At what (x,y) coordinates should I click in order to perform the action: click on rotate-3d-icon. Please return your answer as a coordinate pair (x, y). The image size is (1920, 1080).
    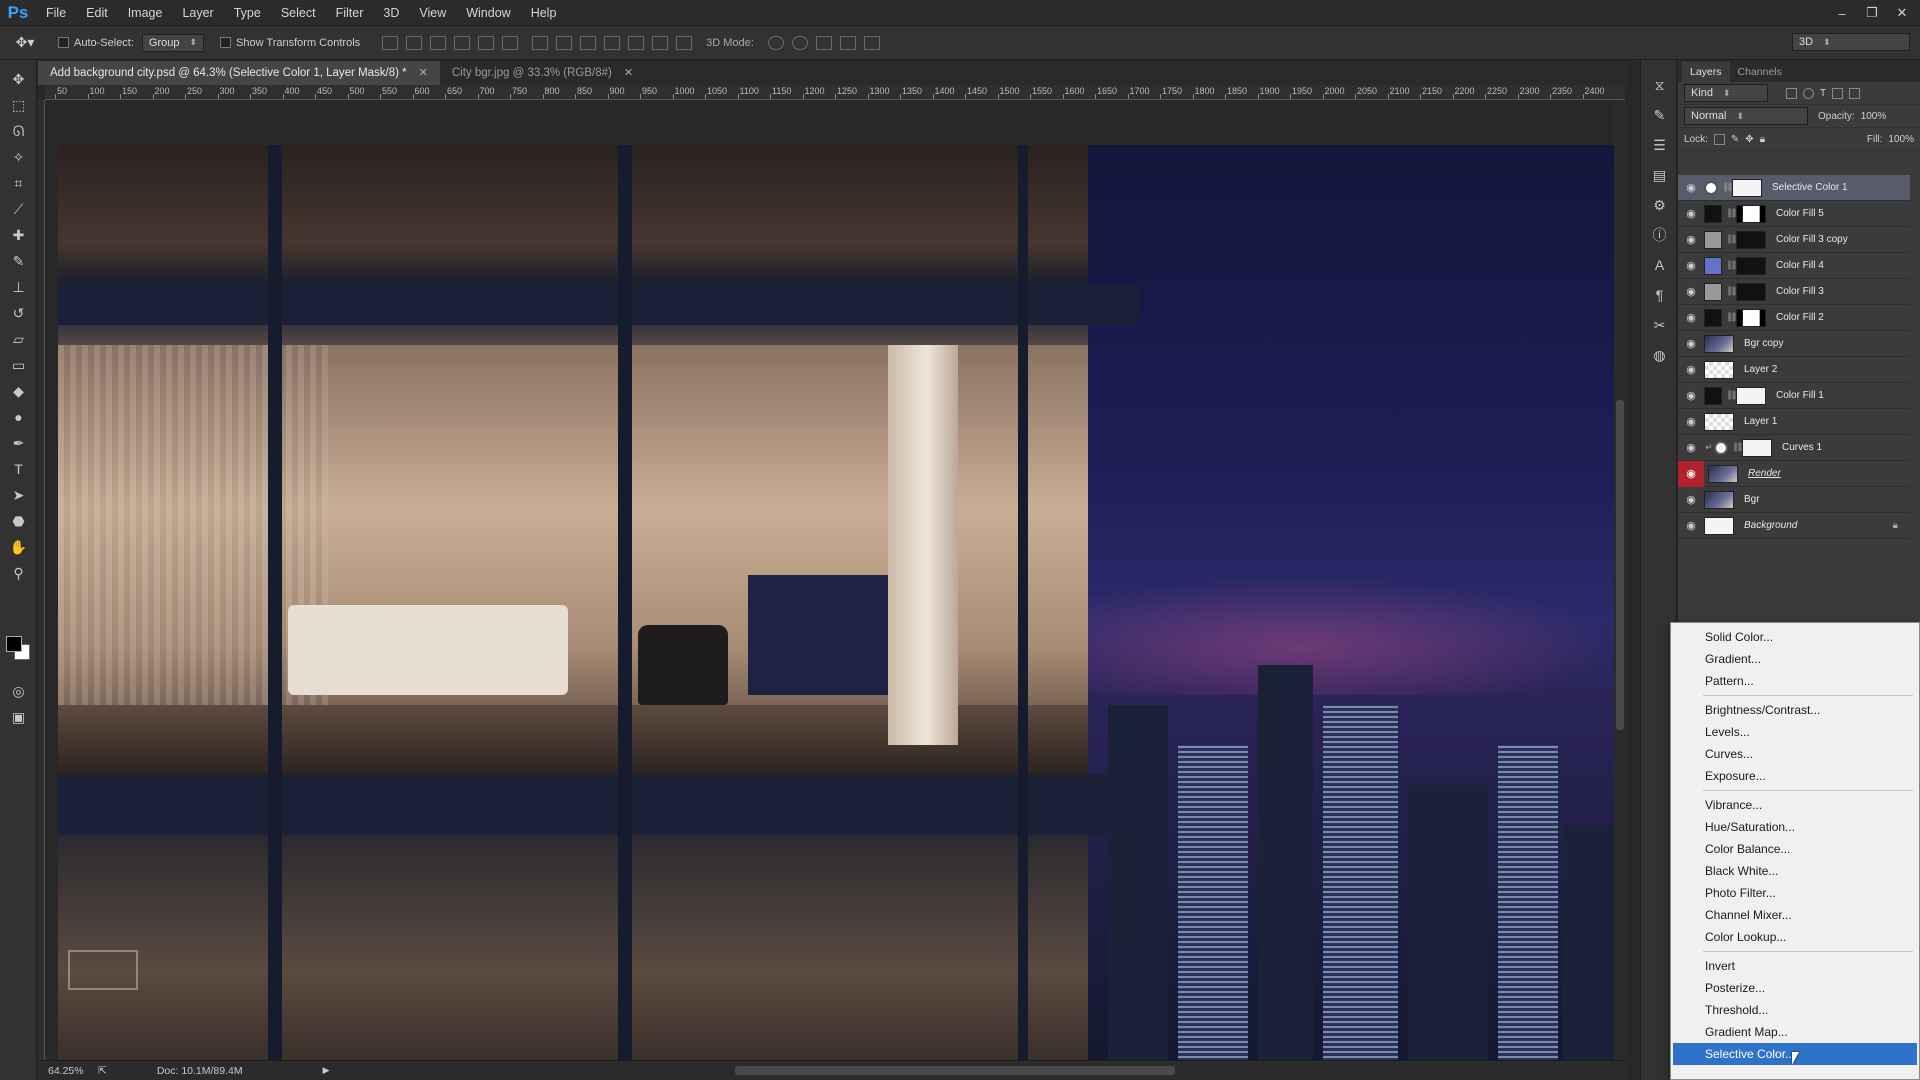
    Looking at the image, I should click on (775, 42).